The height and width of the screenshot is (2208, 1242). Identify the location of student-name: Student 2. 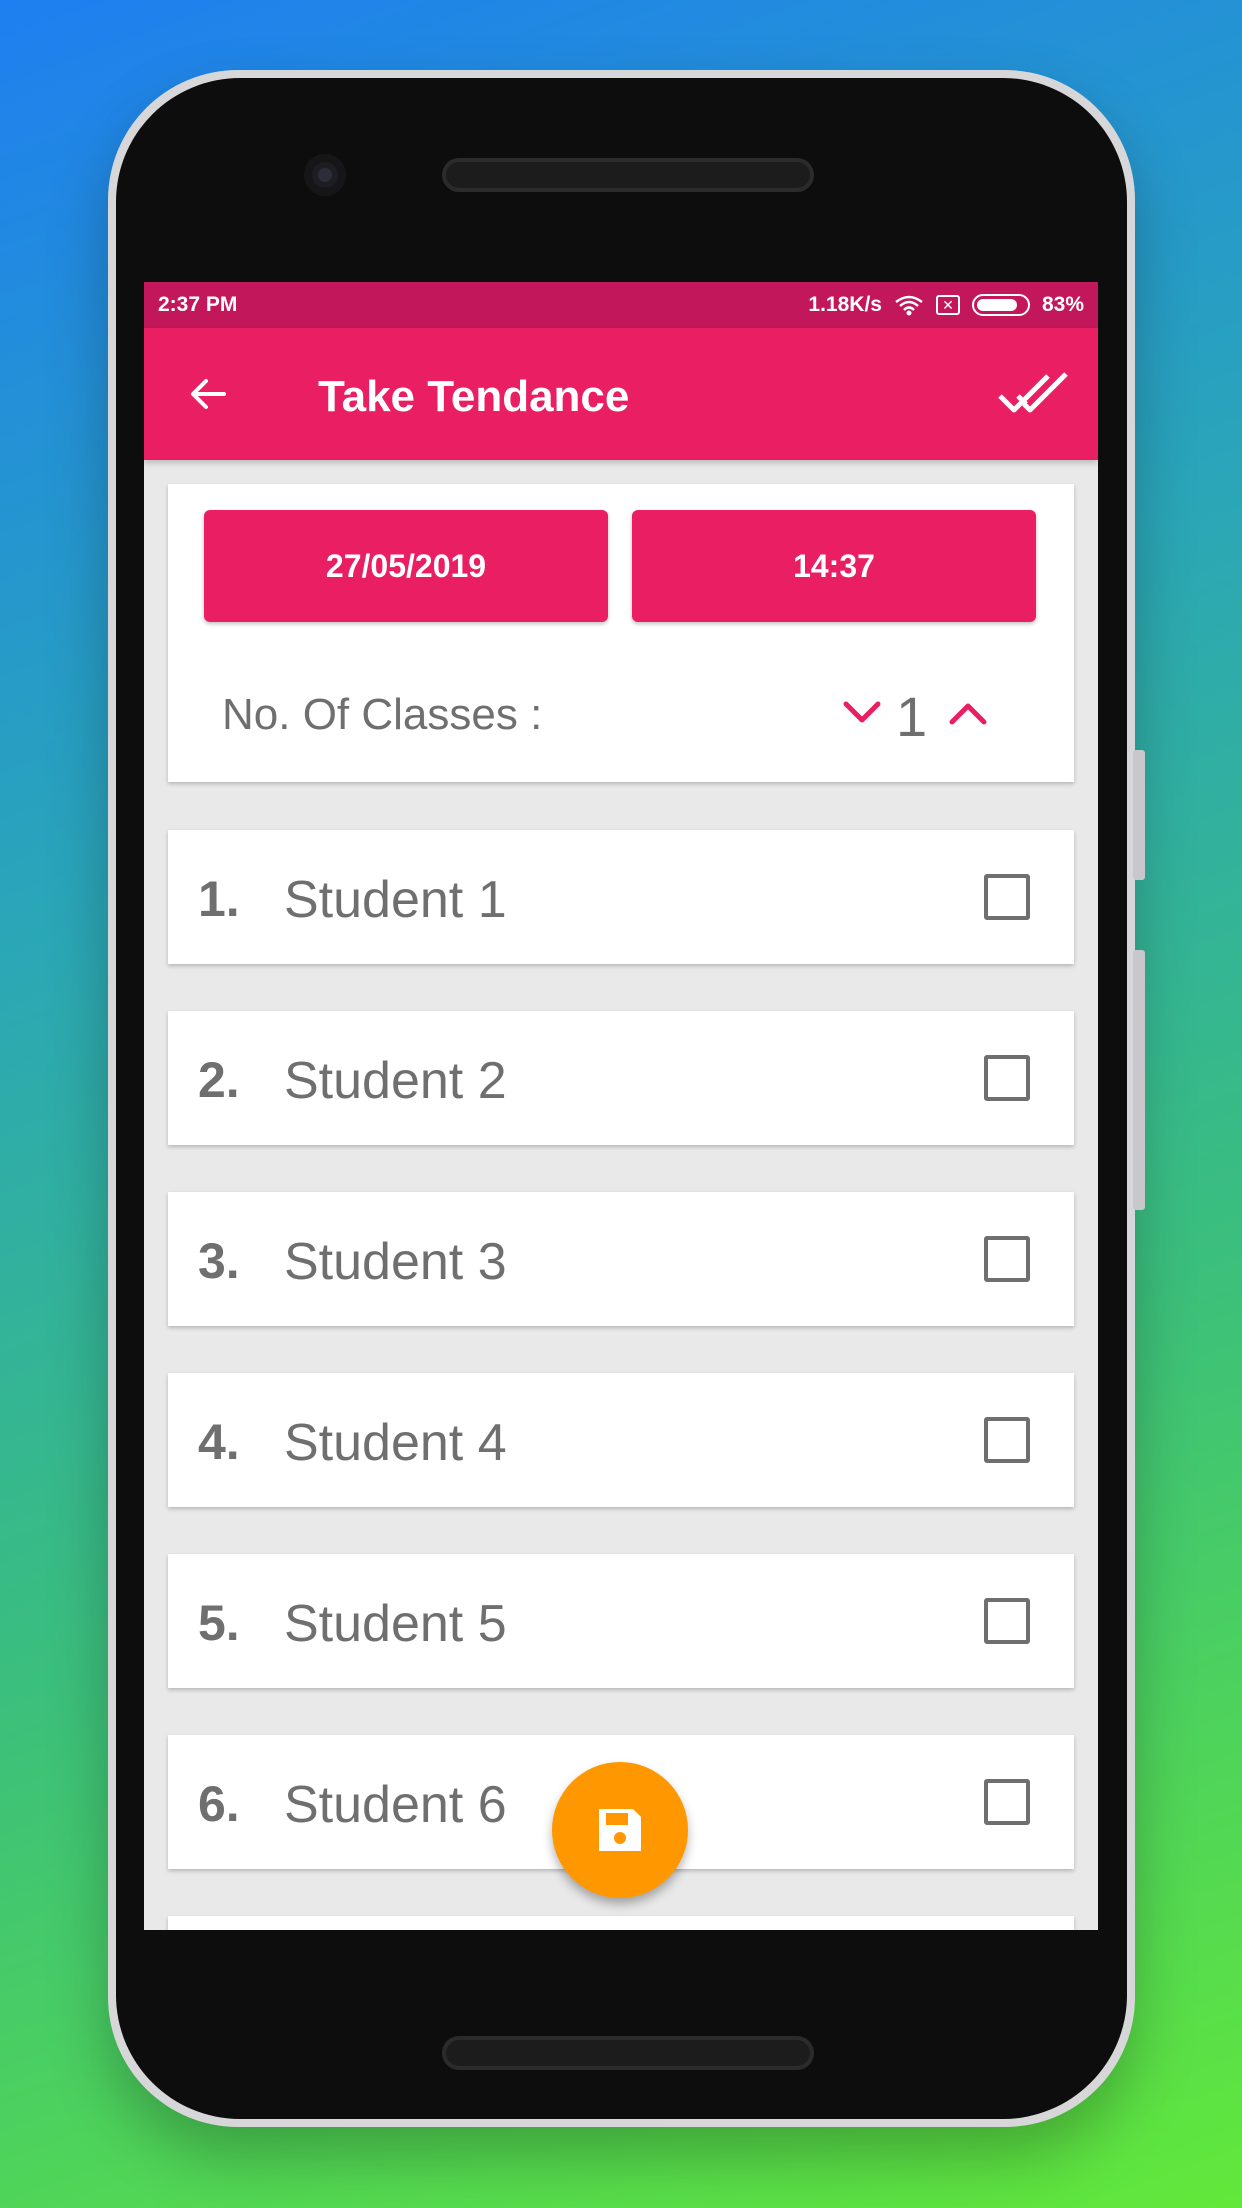
(395, 1081).